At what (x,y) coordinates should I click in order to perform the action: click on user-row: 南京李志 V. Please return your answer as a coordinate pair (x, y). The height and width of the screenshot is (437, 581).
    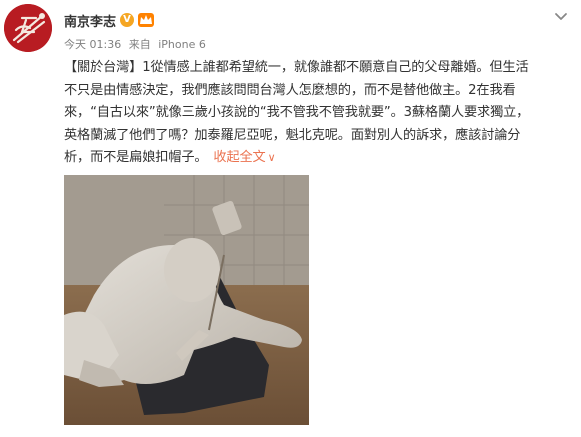
    Looking at the image, I should click on (109, 20).